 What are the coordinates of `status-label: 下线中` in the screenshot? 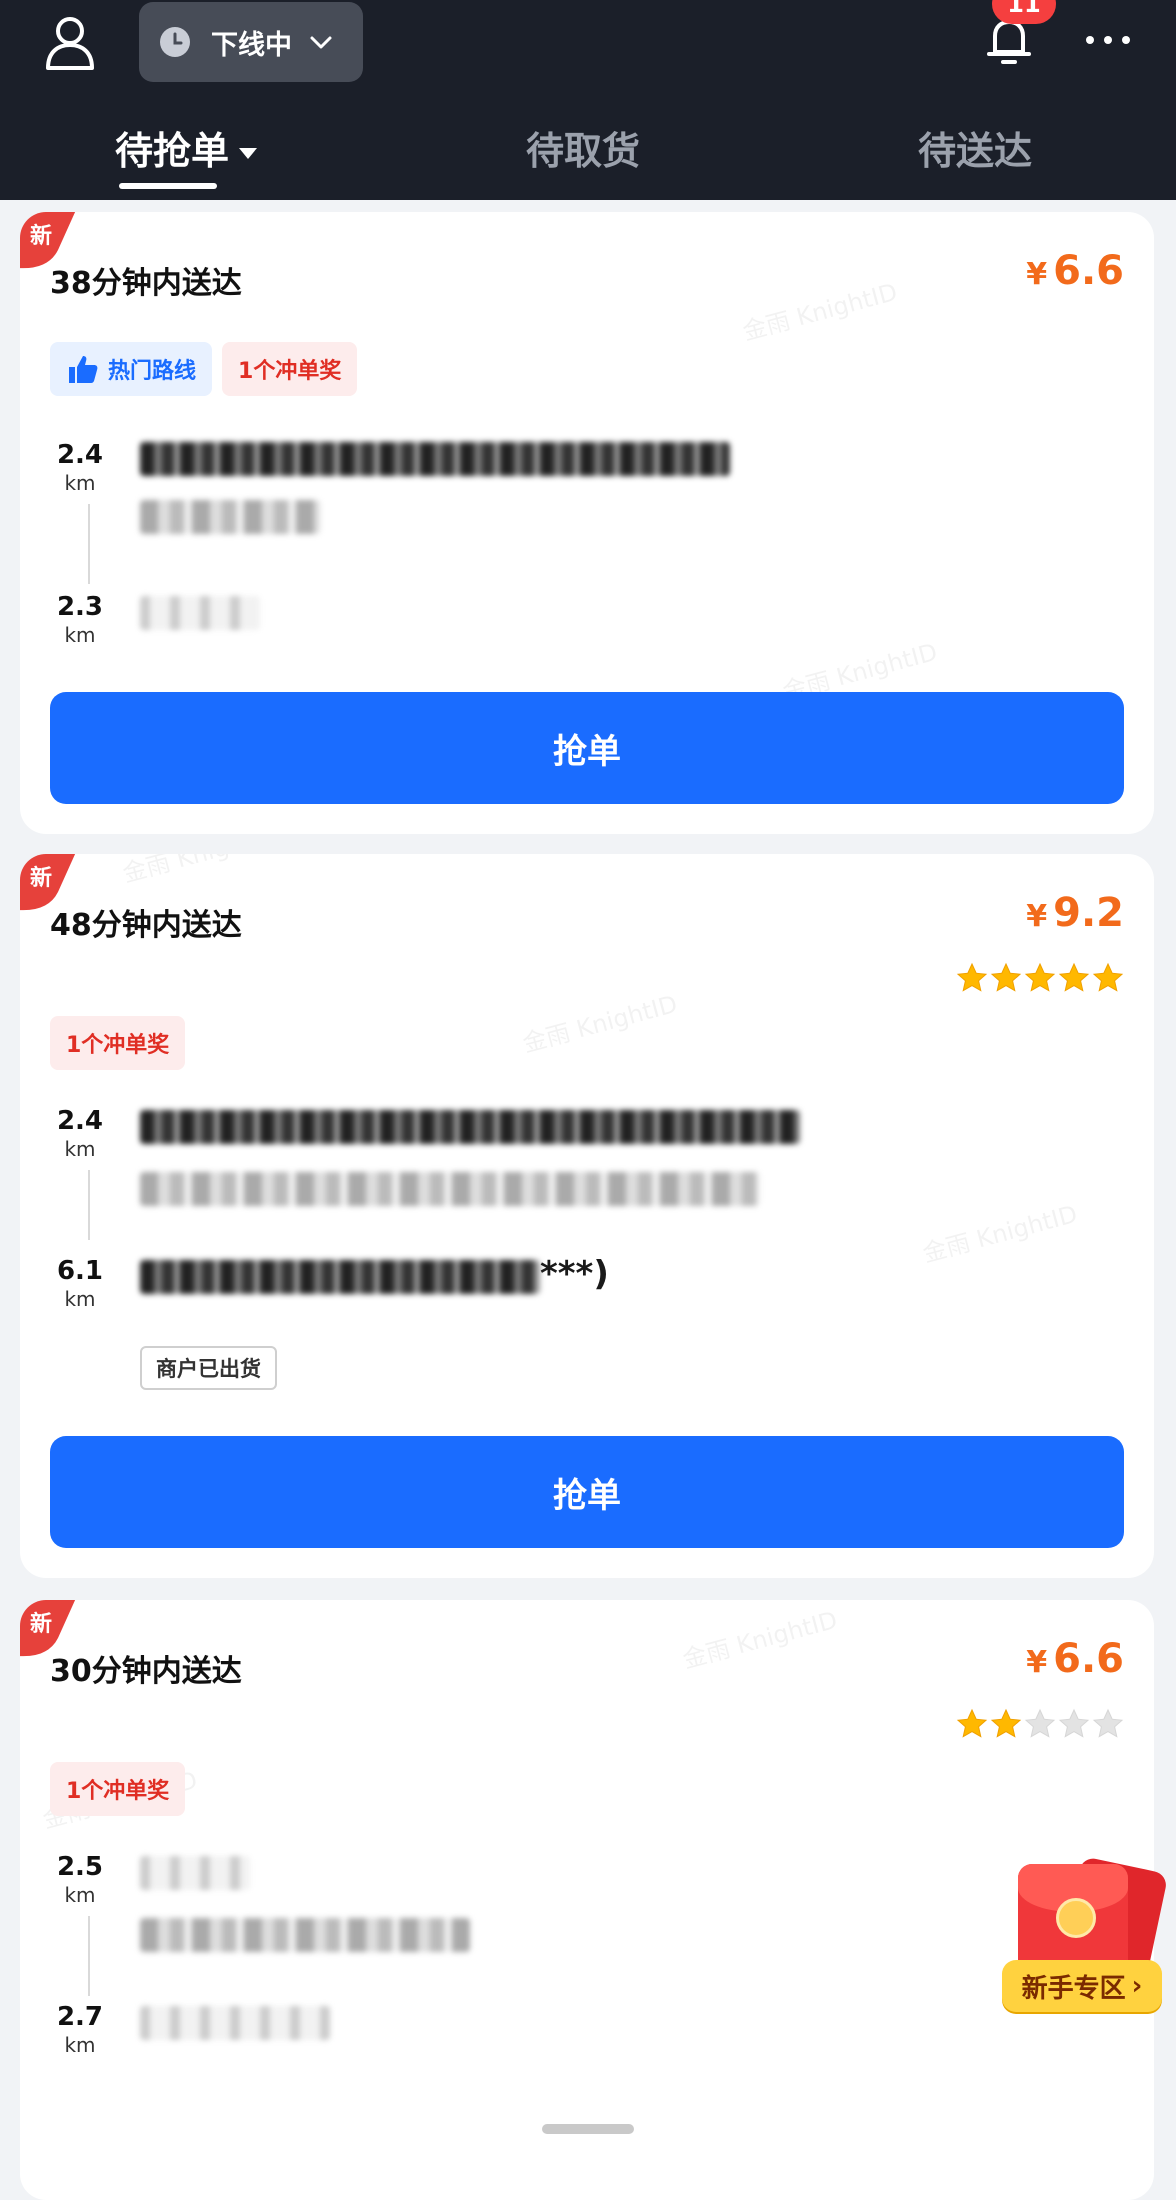 It's located at (251, 45).